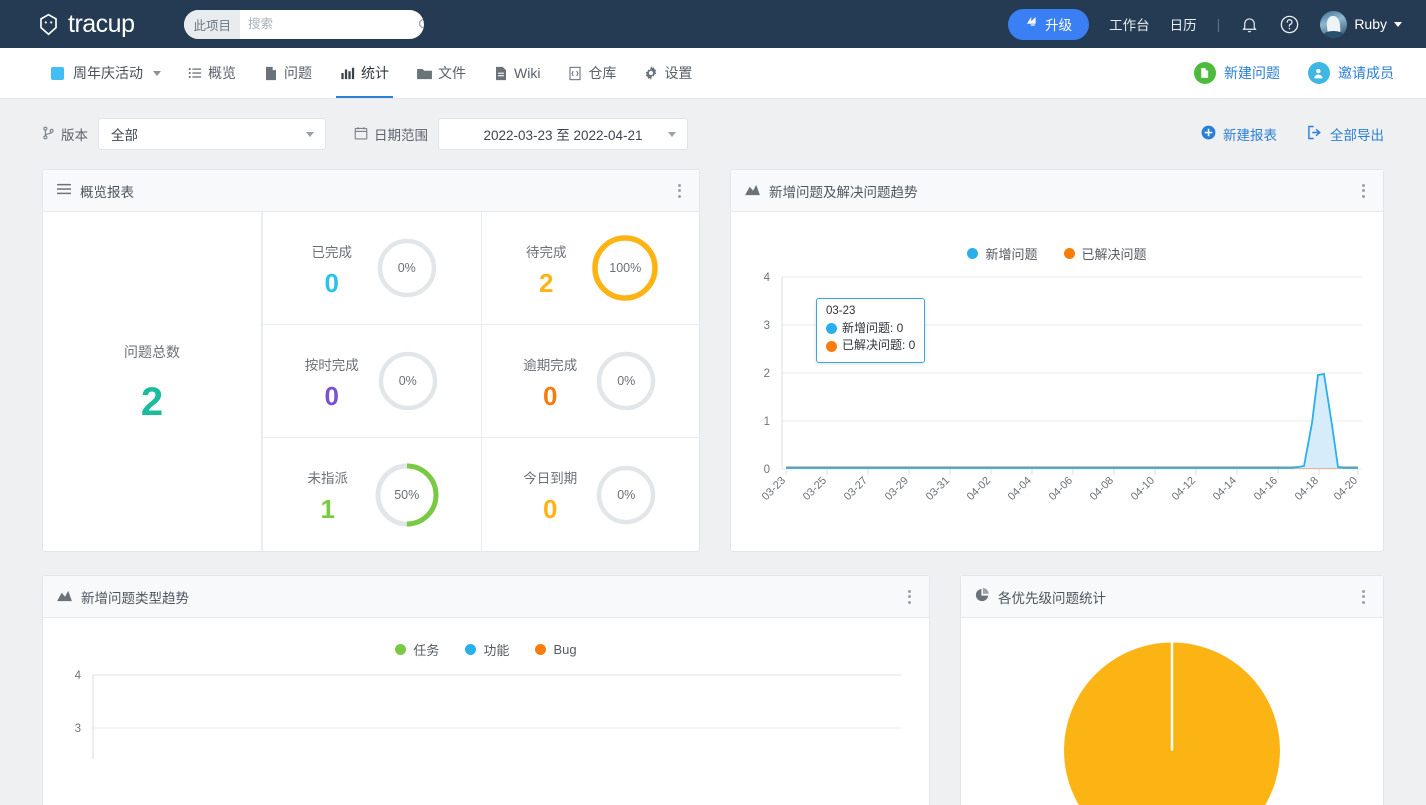  Describe the element at coordinates (592, 73) in the screenshot. I see `tab-repository: 仓库` at that location.